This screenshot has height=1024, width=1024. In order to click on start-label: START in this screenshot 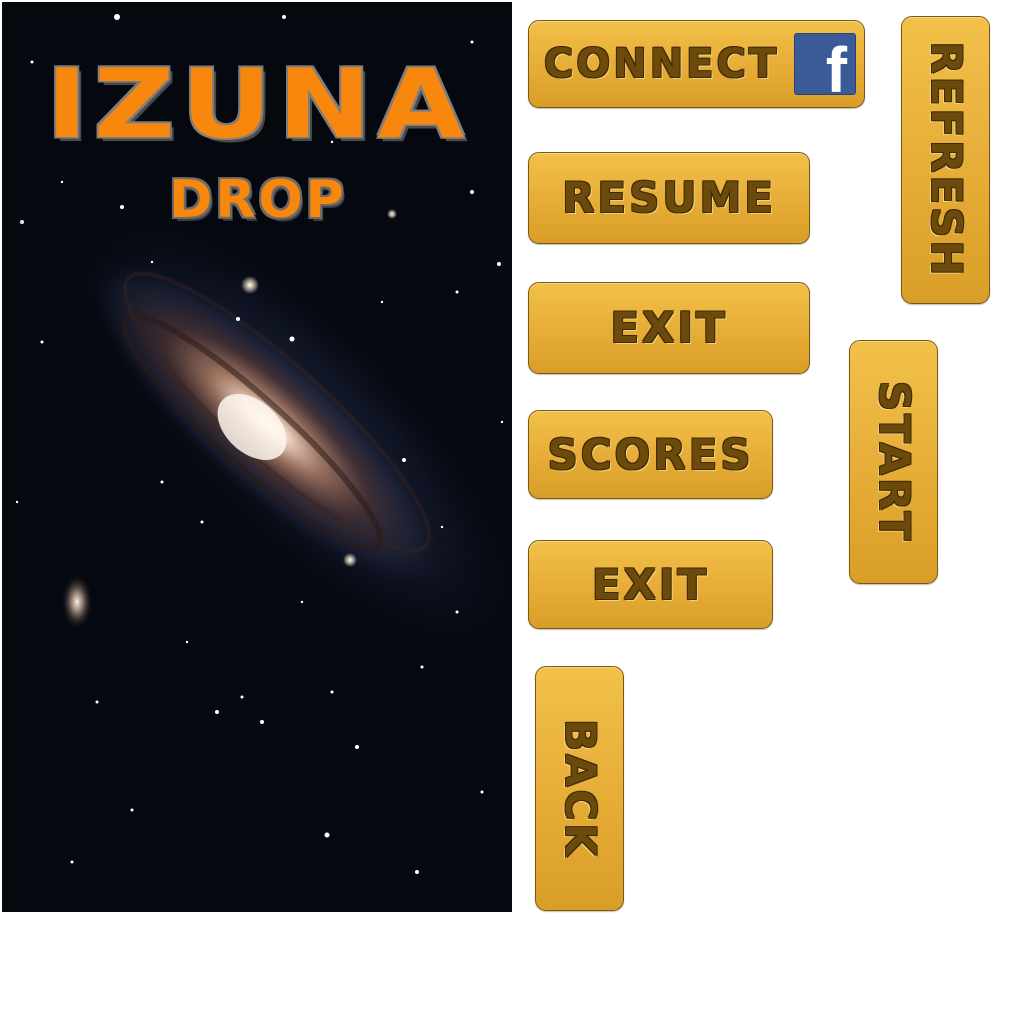, I will do `click(894, 462)`.